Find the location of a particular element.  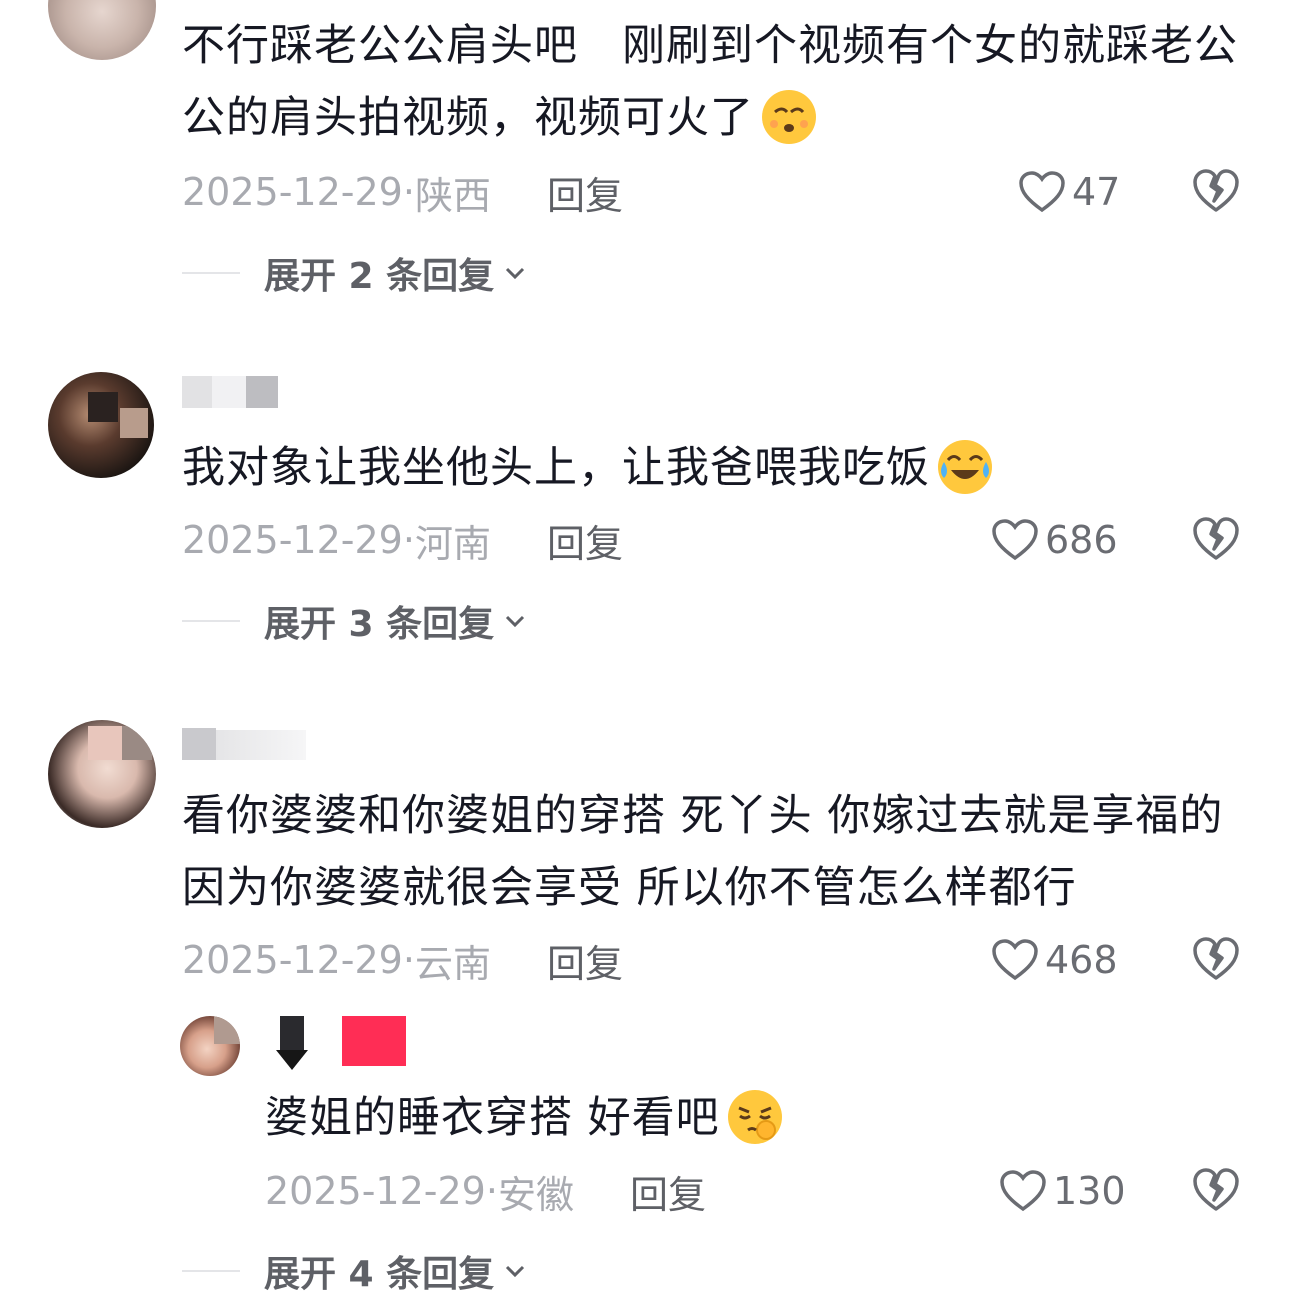

pouting-face-emoji-icon is located at coordinates (755, 1117).